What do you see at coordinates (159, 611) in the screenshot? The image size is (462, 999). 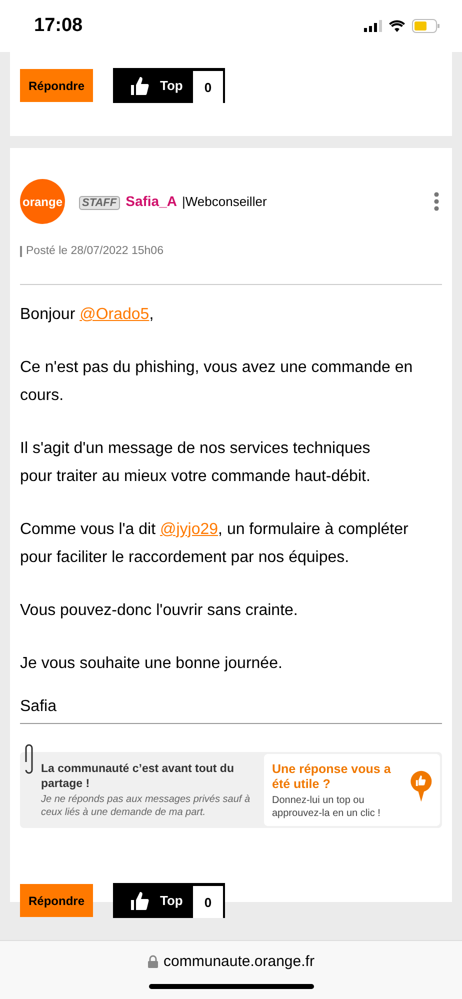 I see `message-text: Vous pouvez-donc l'ouvrir sans crainte.` at bounding box center [159, 611].